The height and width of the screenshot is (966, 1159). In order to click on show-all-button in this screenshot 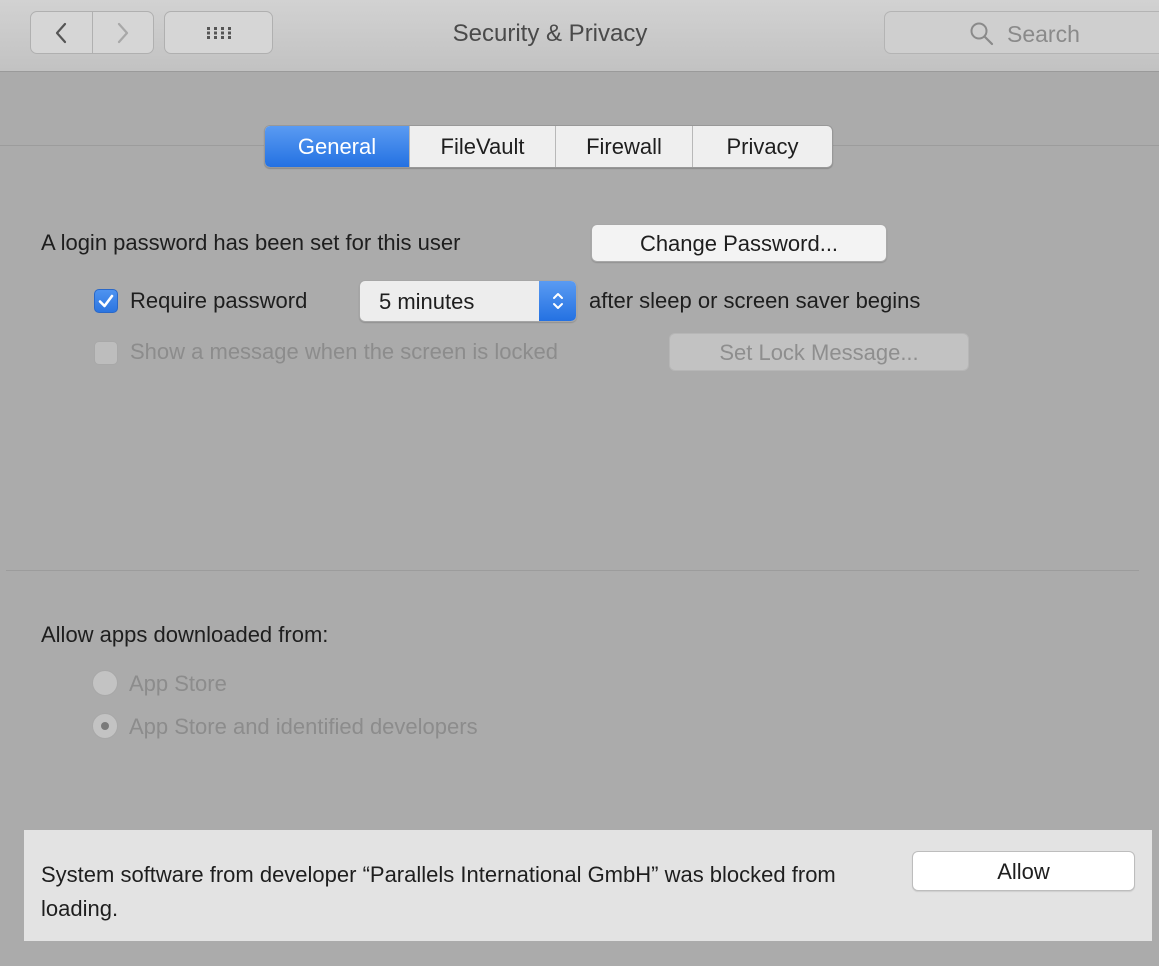, I will do `click(218, 32)`.